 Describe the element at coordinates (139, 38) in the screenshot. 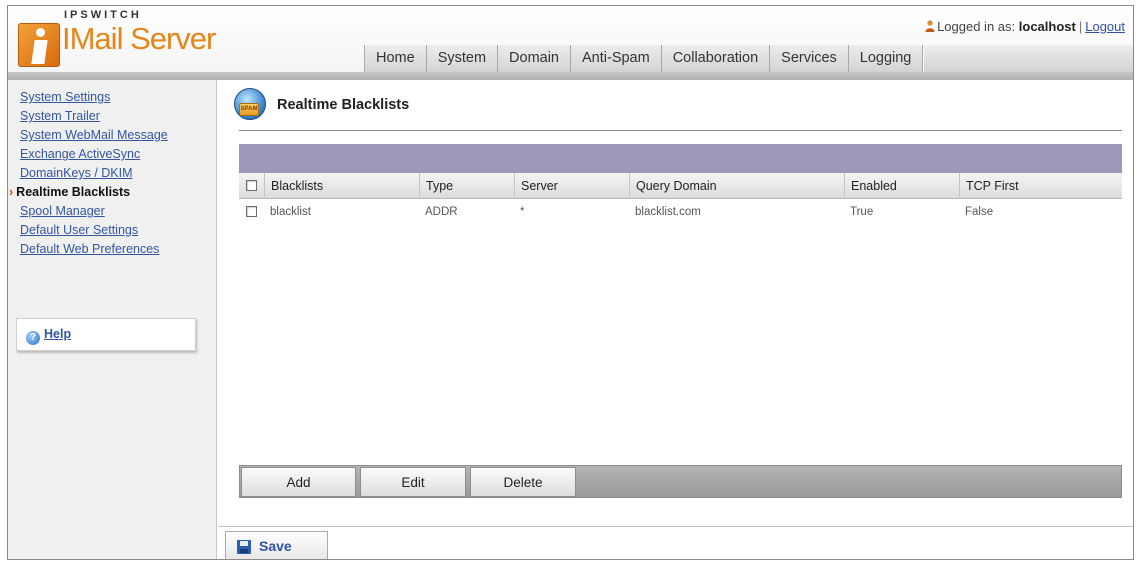

I see `logo-product-name: IMail Server` at that location.